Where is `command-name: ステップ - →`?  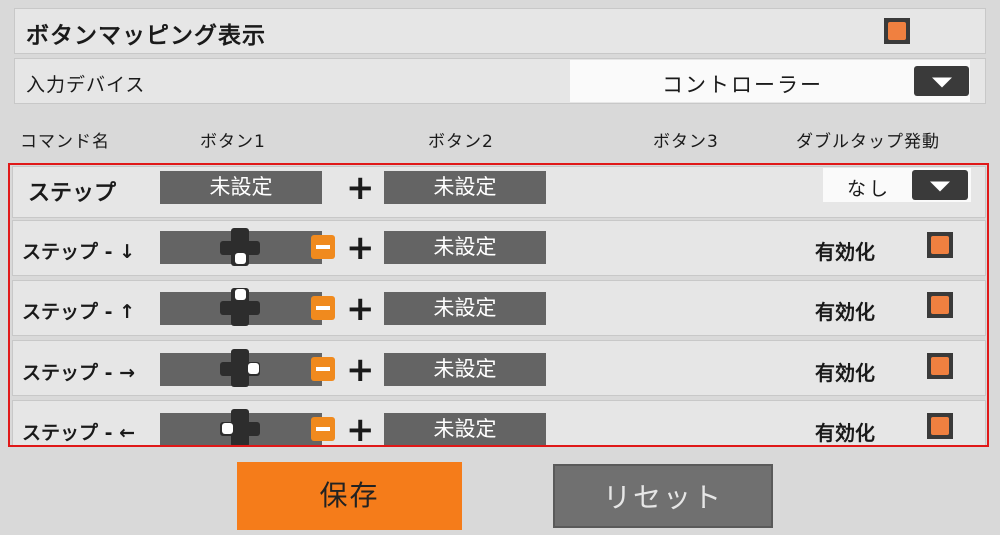
command-name: ステップ - → is located at coordinates (79, 373).